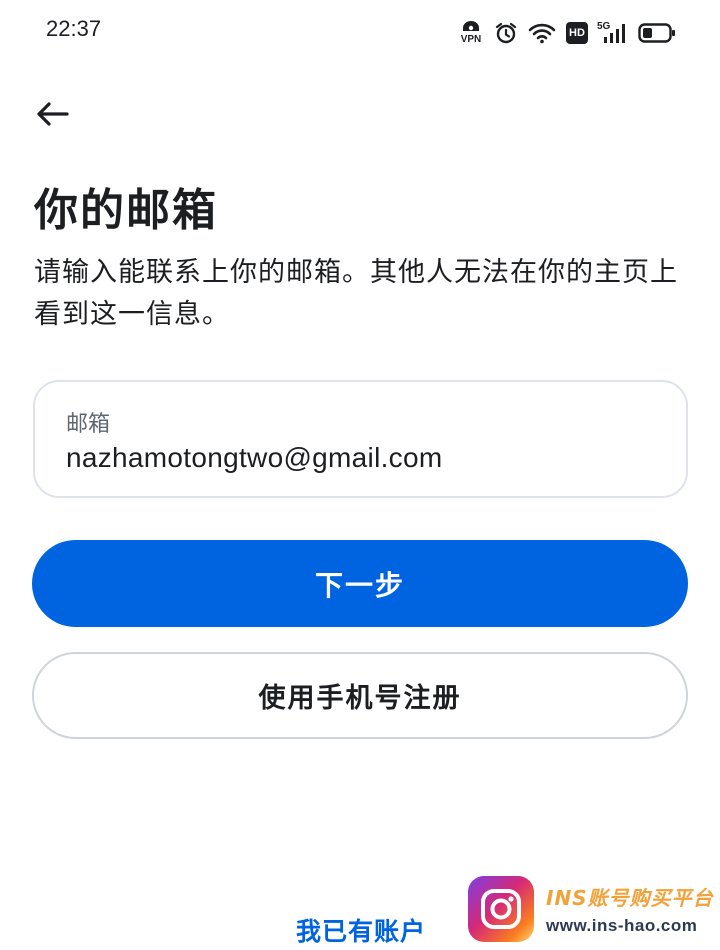  I want to click on battery-icon, so click(657, 33).